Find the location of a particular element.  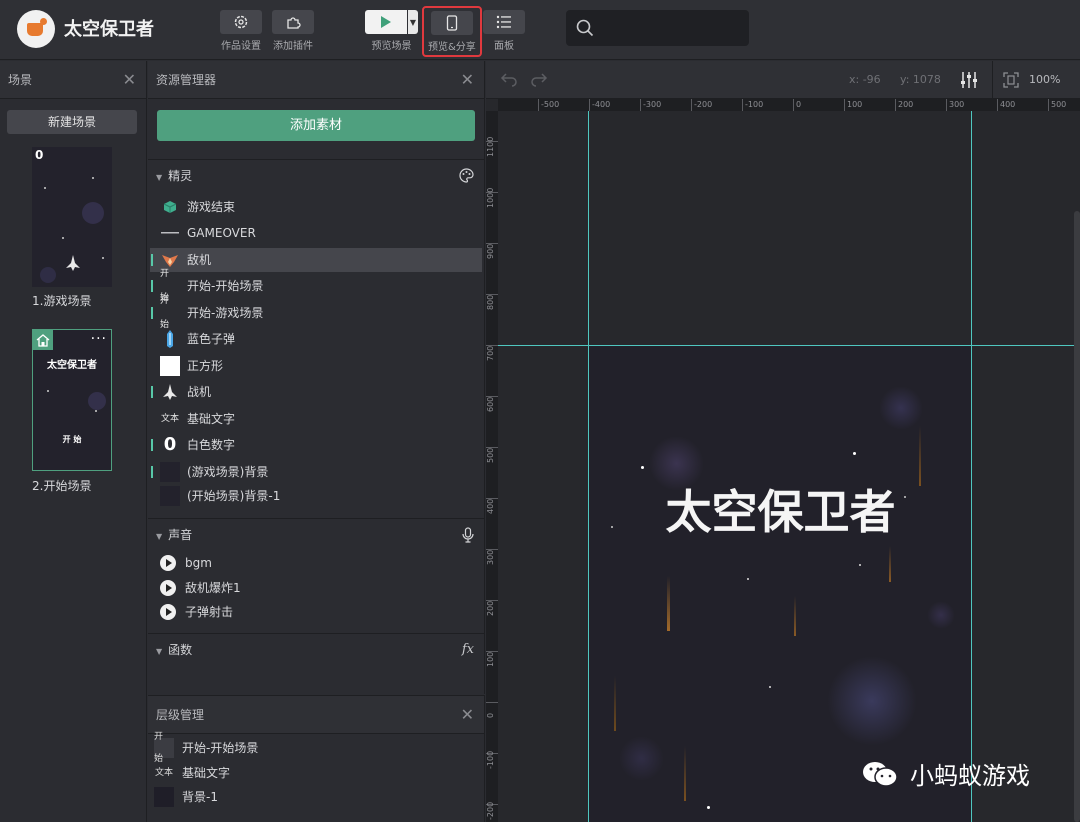

game-title-text: 太空保卫者 is located at coordinates (780, 509).